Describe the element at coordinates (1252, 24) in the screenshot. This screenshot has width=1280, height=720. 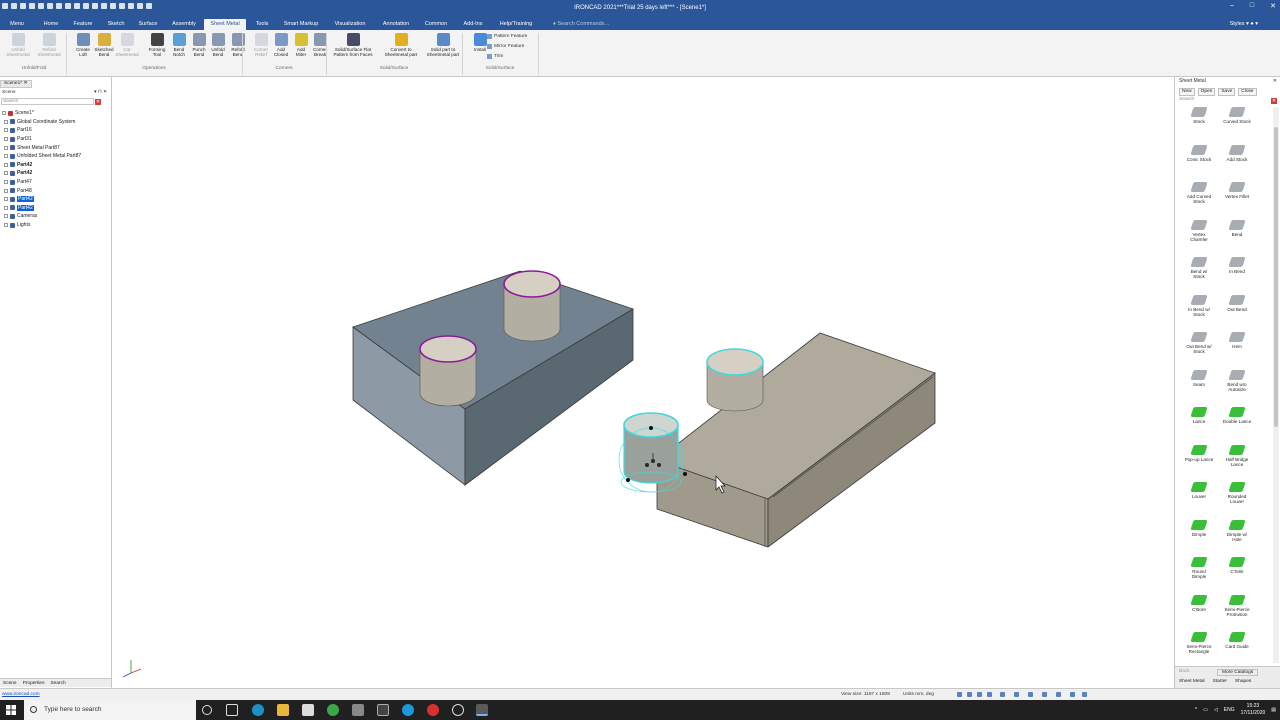
I see `help-icon: ▾ ● ▾` at that location.